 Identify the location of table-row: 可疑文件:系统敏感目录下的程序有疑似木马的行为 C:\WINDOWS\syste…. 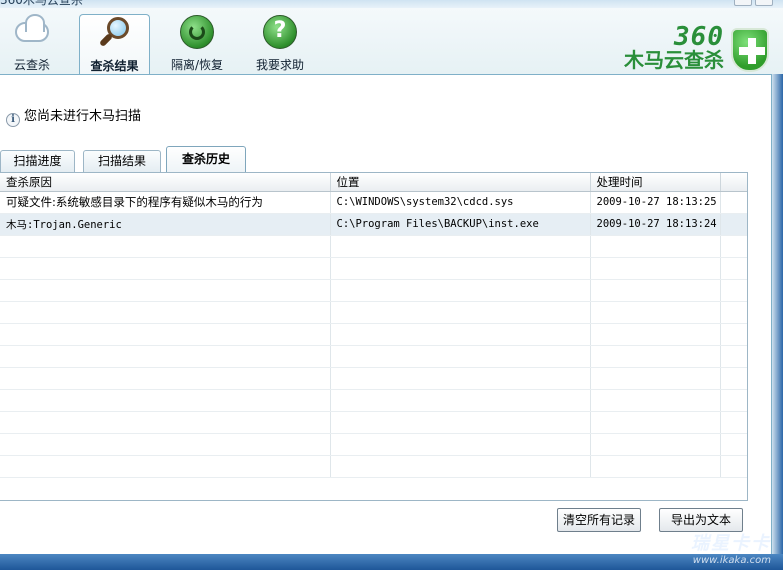
(373, 202).